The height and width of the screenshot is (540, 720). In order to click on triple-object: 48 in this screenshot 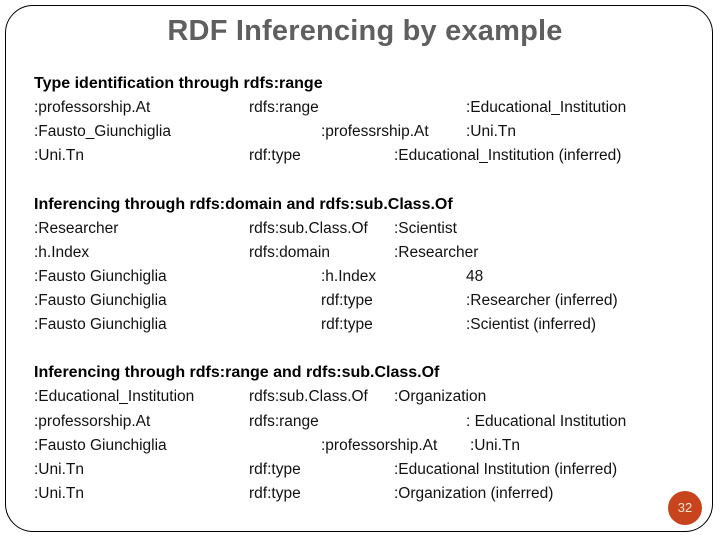, I will do `click(475, 276)`.